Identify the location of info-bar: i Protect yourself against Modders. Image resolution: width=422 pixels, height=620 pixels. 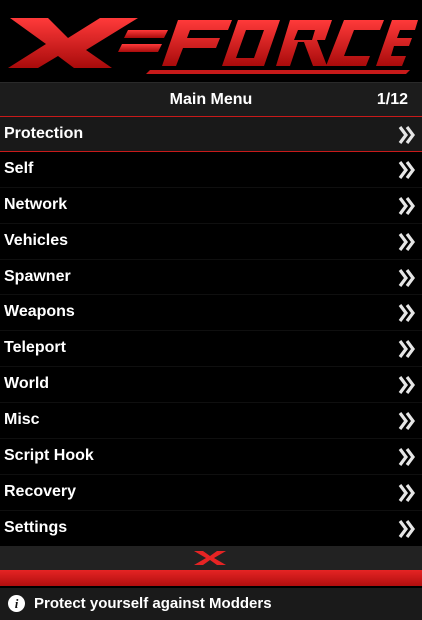
(211, 604).